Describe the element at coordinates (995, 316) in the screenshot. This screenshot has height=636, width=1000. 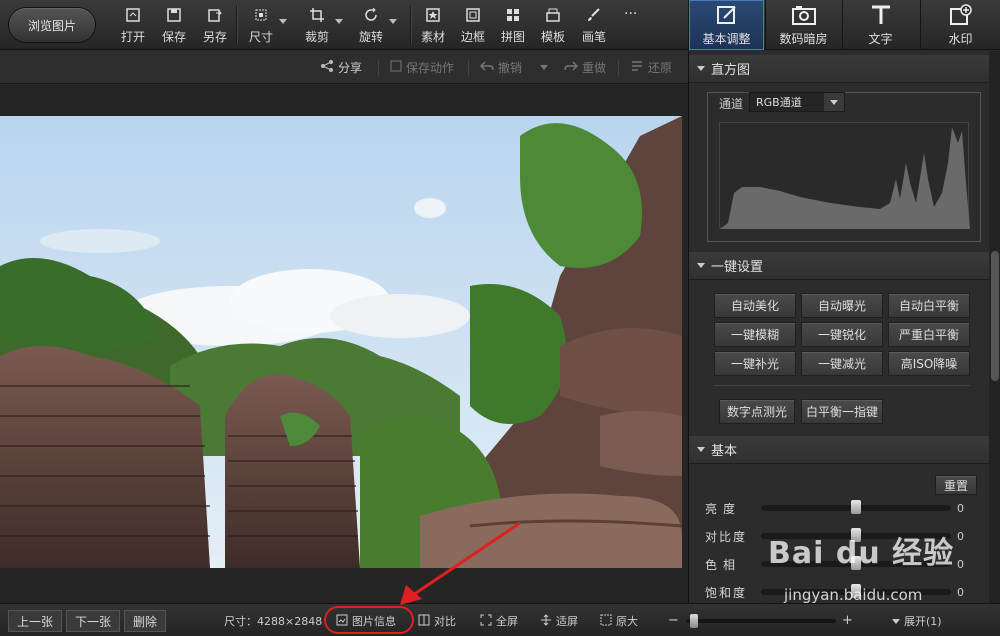
I see `scrollbar-thumb` at that location.